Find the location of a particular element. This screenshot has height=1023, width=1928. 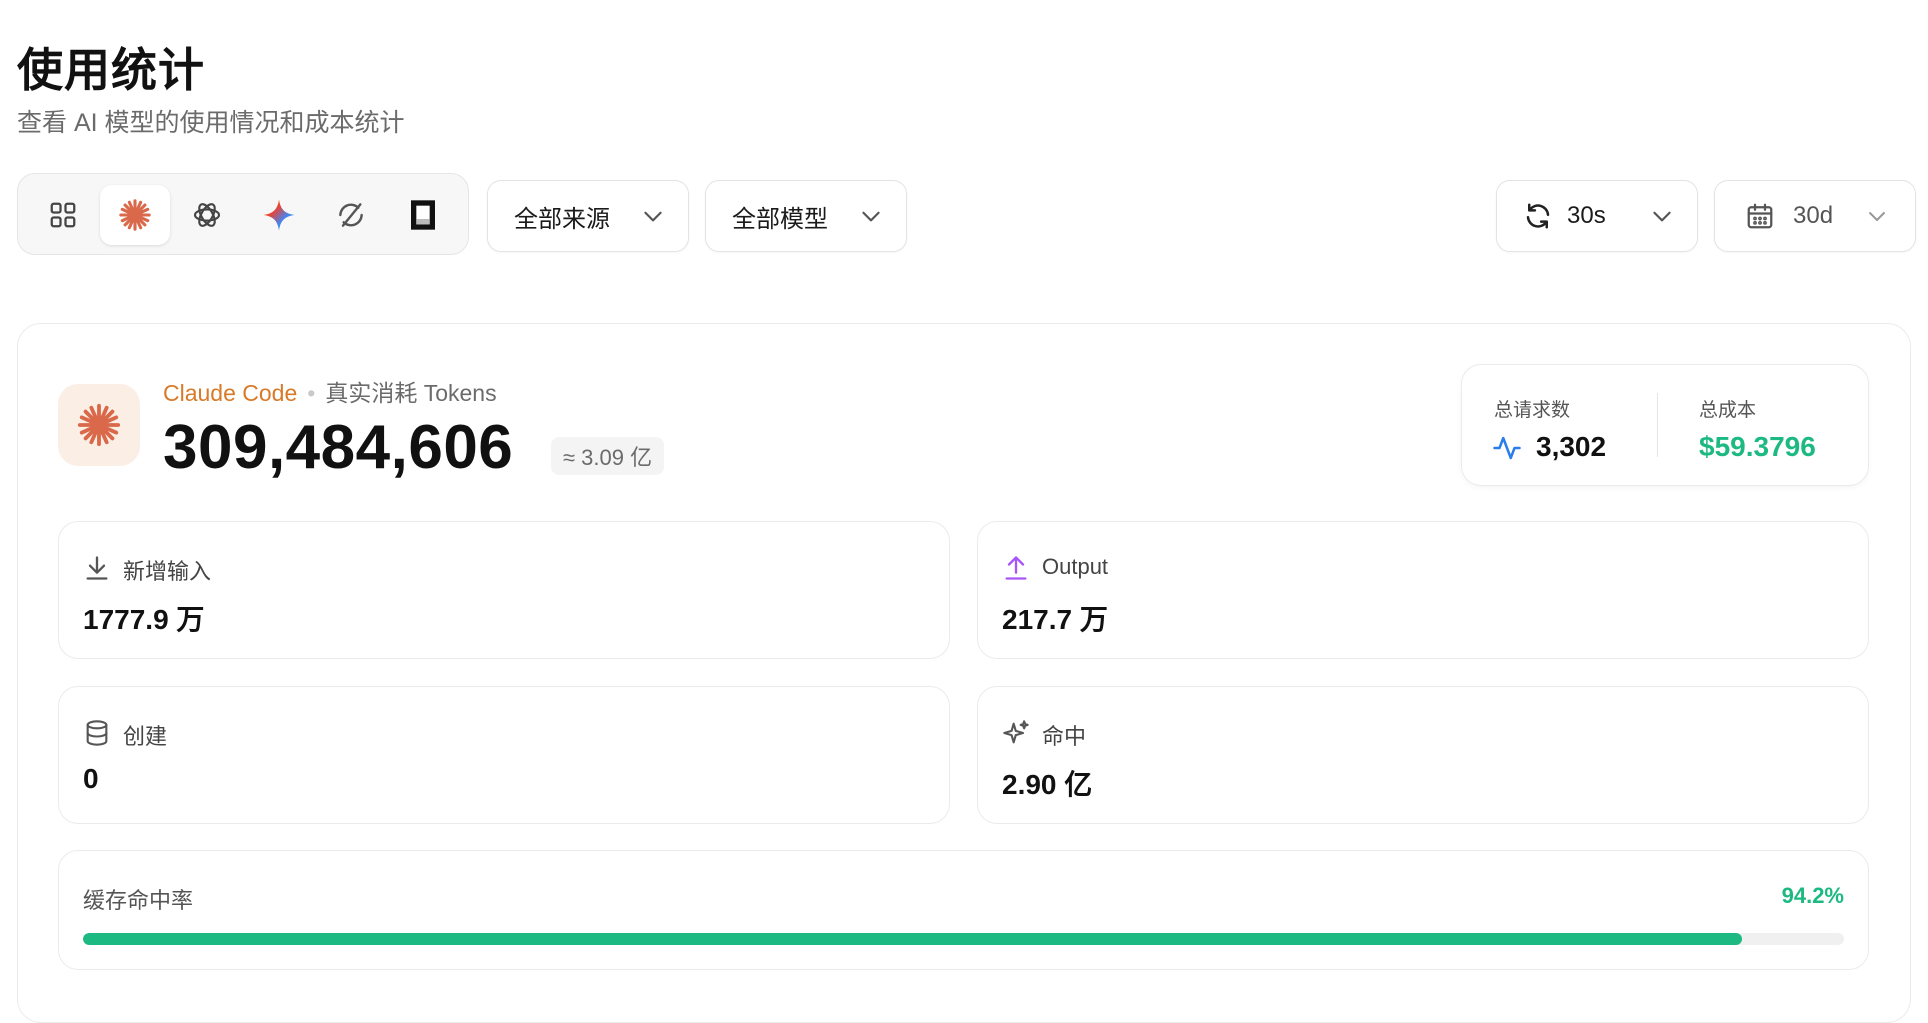

sync-off-icon is located at coordinates (351, 215).